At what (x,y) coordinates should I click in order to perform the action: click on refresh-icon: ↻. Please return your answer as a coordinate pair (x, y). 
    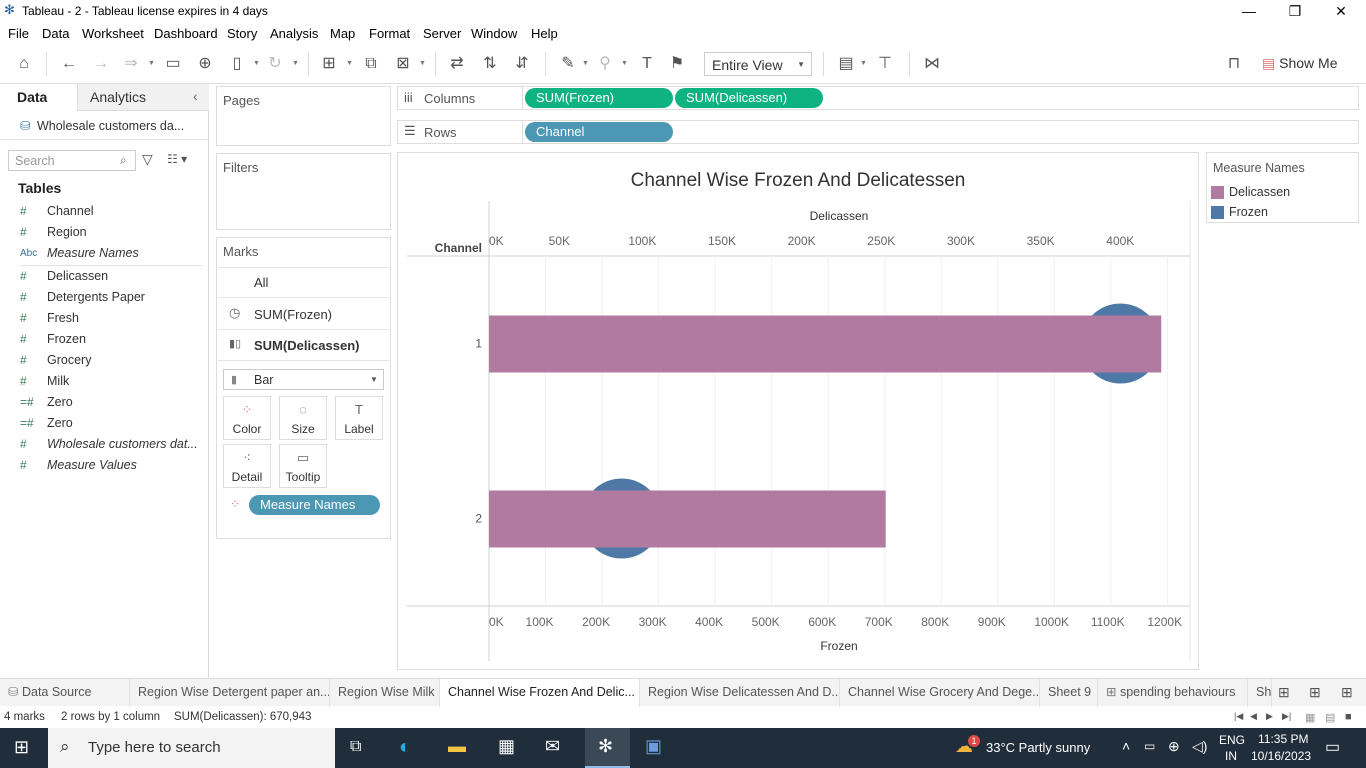
    Looking at the image, I should click on (275, 64).